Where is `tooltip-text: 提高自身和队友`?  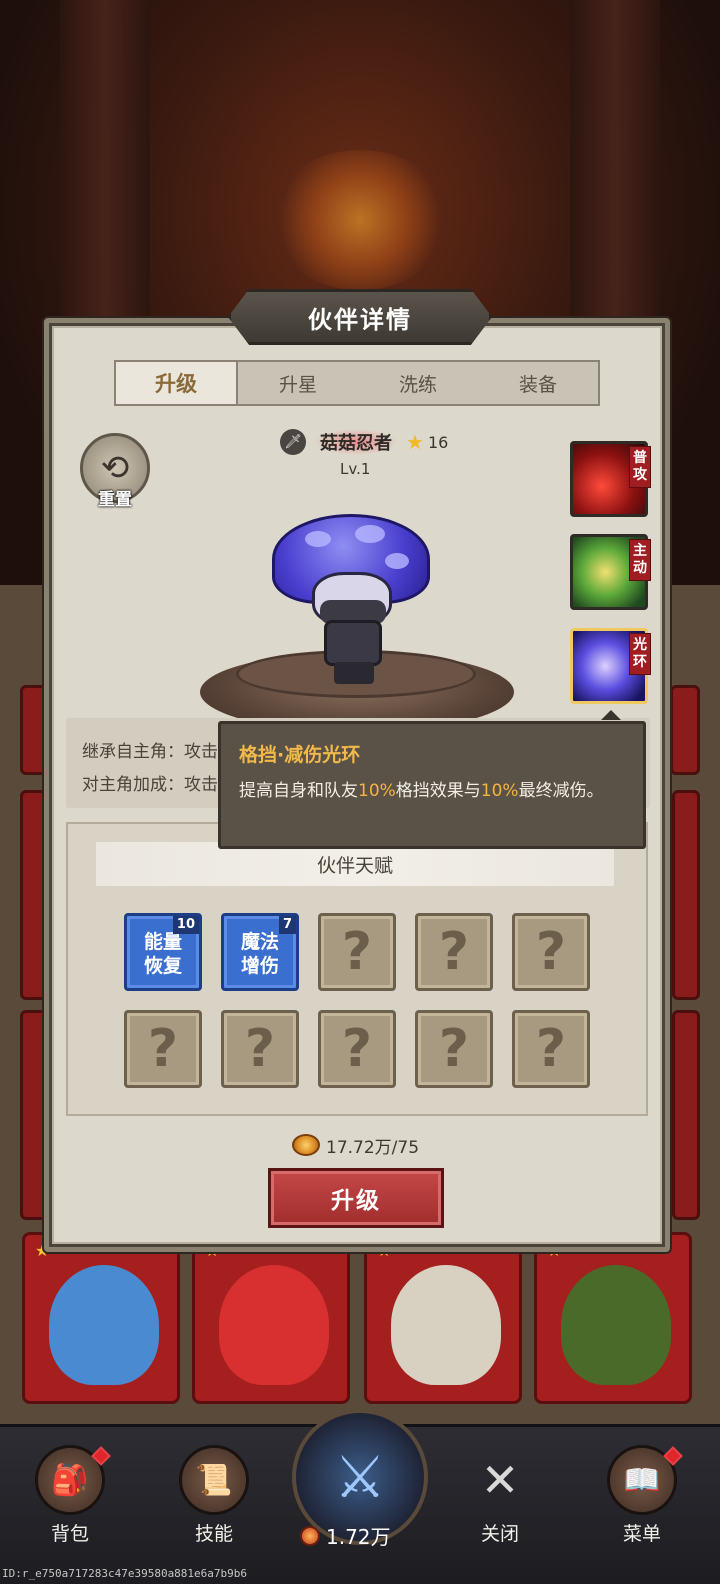 tooltip-text: 提高自身和队友 is located at coordinates (298, 791).